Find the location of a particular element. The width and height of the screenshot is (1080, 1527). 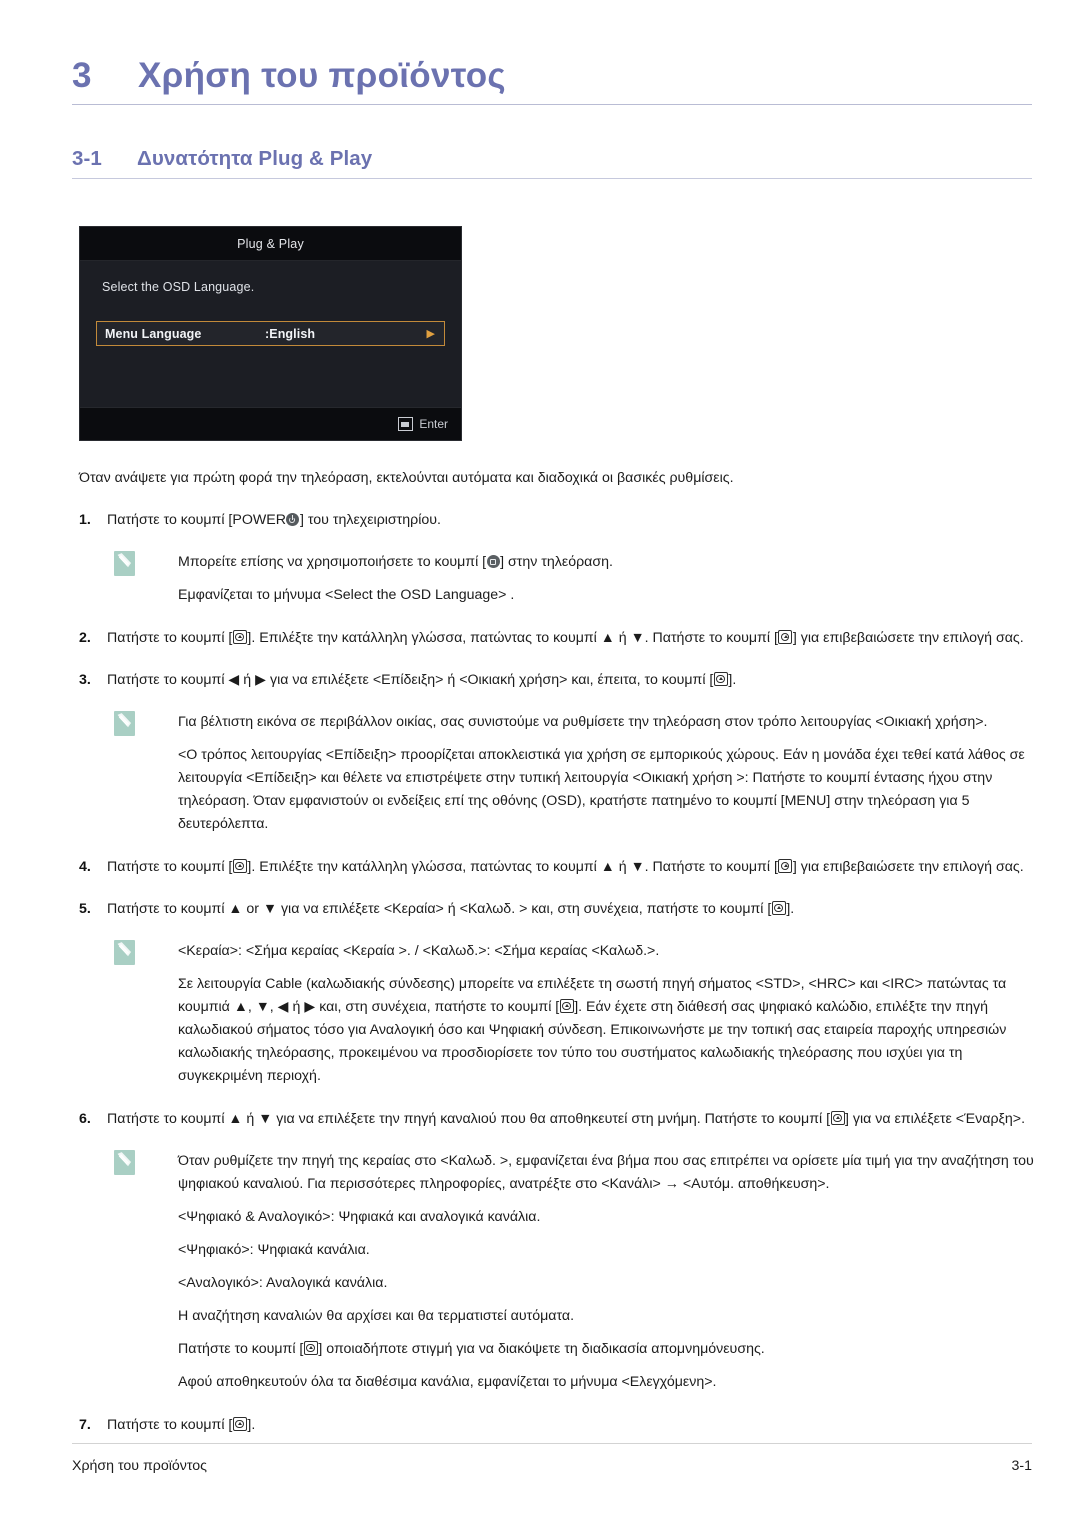

chapter-heading: 3 Χρήση του προϊόντος is located at coordinates (556, 79).